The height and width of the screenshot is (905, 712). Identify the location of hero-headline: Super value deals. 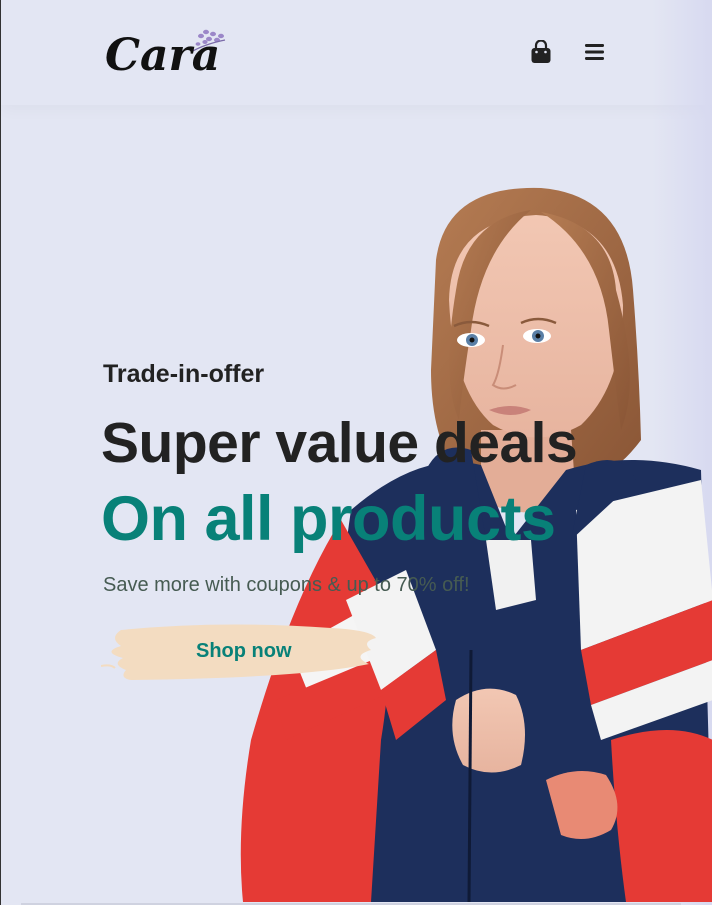
(339, 443).